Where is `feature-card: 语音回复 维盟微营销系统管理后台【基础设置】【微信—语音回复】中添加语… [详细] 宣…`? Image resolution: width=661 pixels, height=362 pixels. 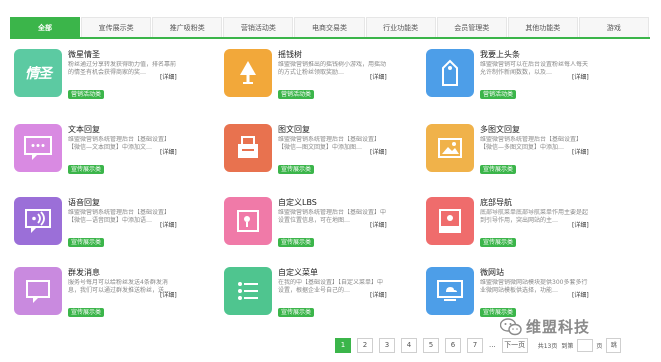 feature-card: 语音回复 维盟微营销系统管理后台【基础设置】【微信—语音回复】中添加语… [详细] 宣… is located at coordinates (103, 223).